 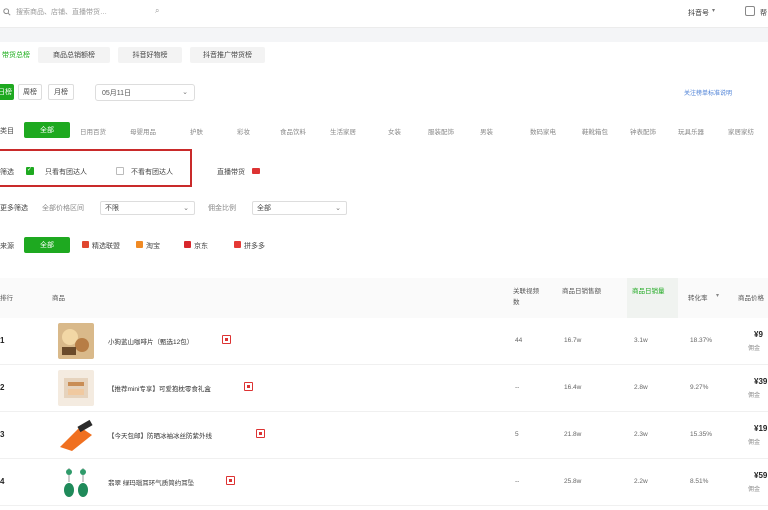 I want to click on sales-amount: 16.4w, so click(x=573, y=387).